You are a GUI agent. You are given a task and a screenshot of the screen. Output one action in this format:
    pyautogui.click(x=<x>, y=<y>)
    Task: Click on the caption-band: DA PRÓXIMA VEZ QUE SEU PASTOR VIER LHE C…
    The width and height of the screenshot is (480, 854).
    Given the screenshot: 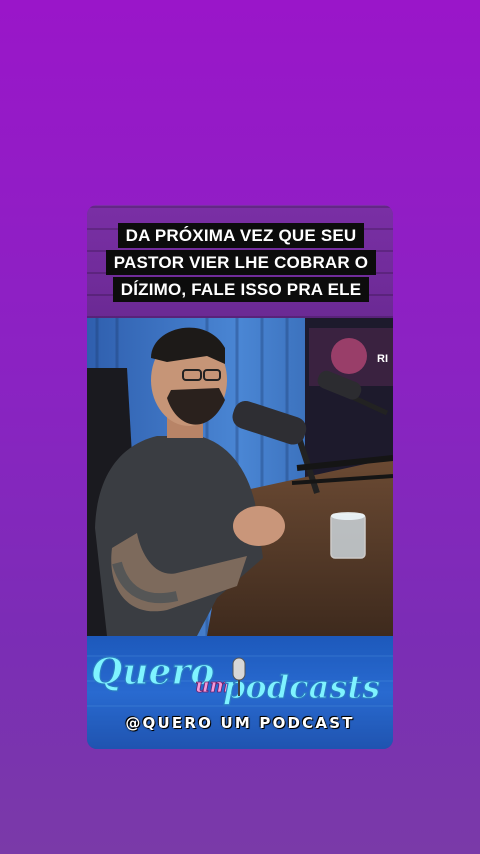 What is the action you would take?
    pyautogui.click(x=240, y=261)
    